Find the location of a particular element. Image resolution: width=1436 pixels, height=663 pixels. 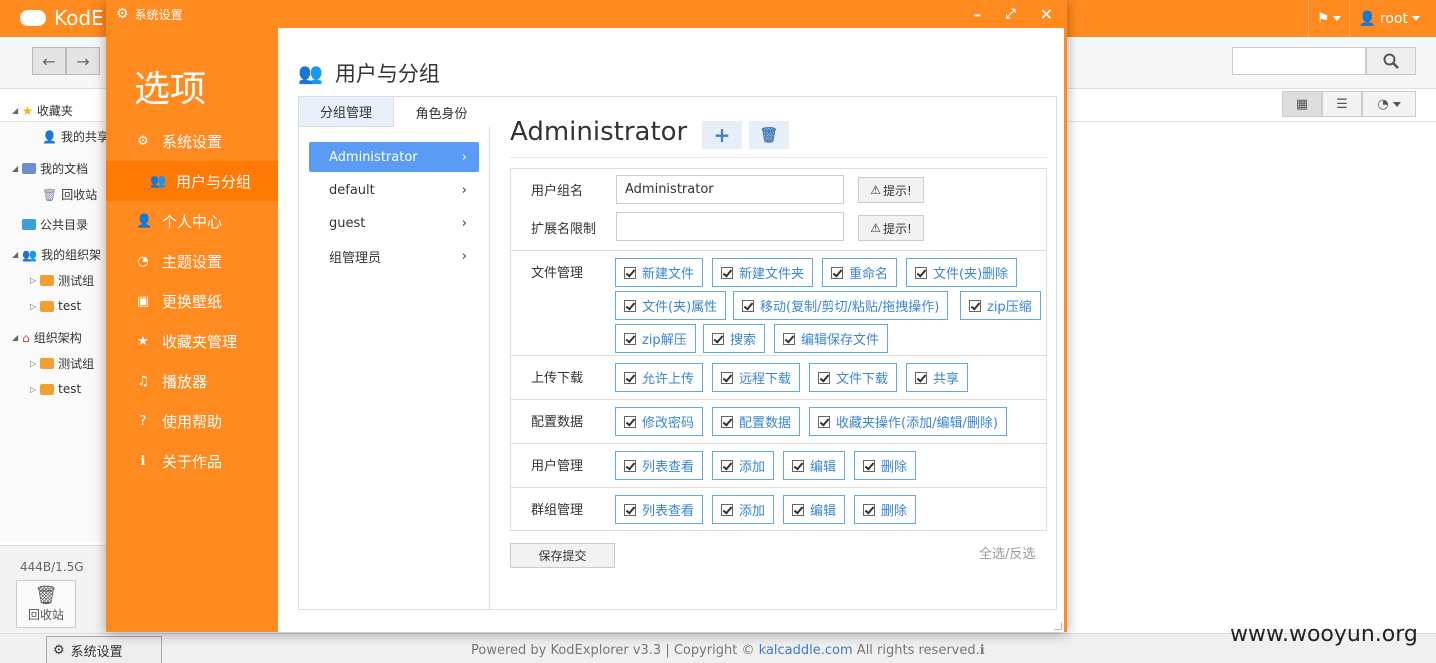

group-name-input: Administrator is located at coordinates (730, 189).